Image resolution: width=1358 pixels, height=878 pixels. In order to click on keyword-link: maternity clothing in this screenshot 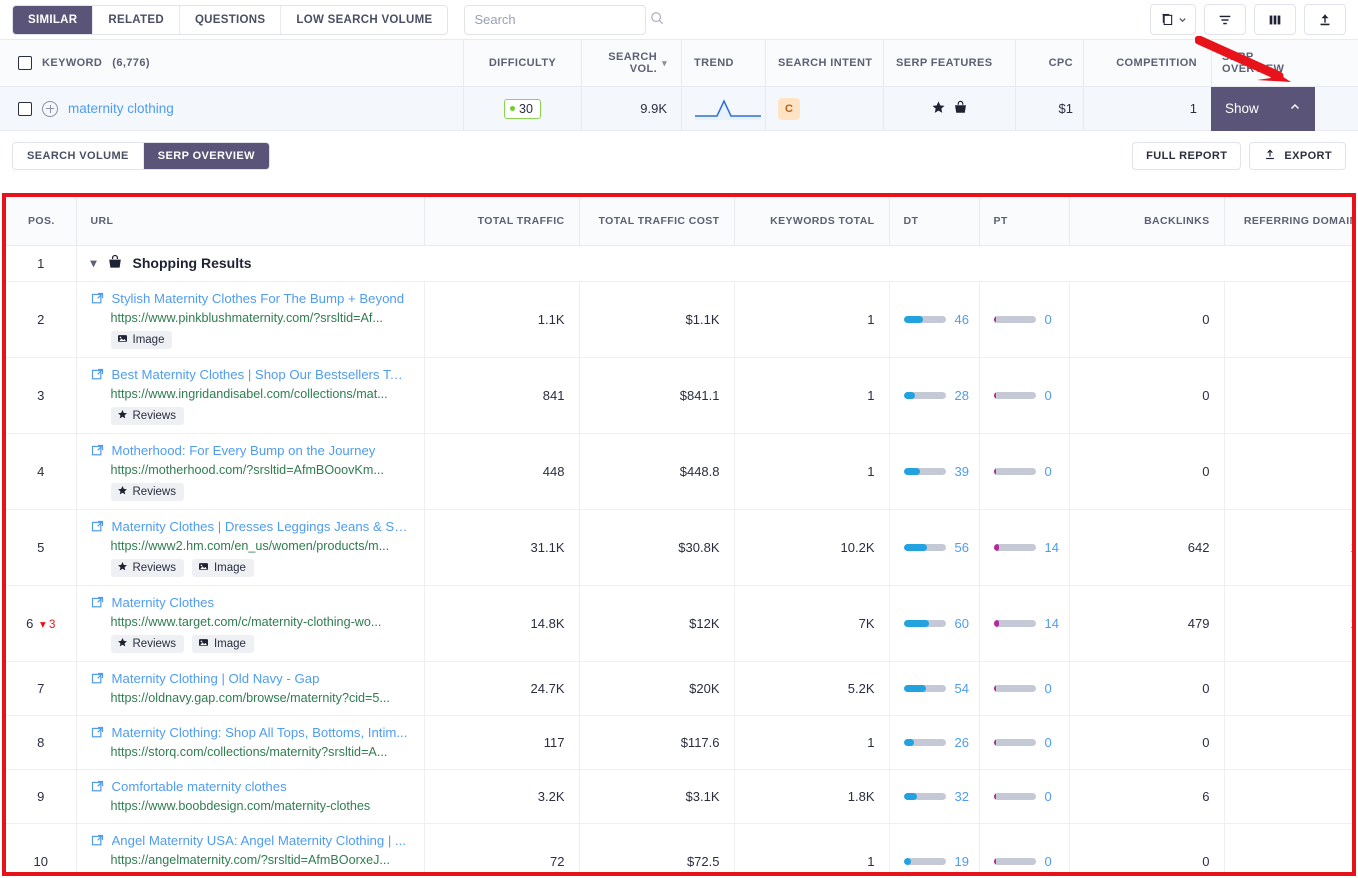, I will do `click(121, 108)`.